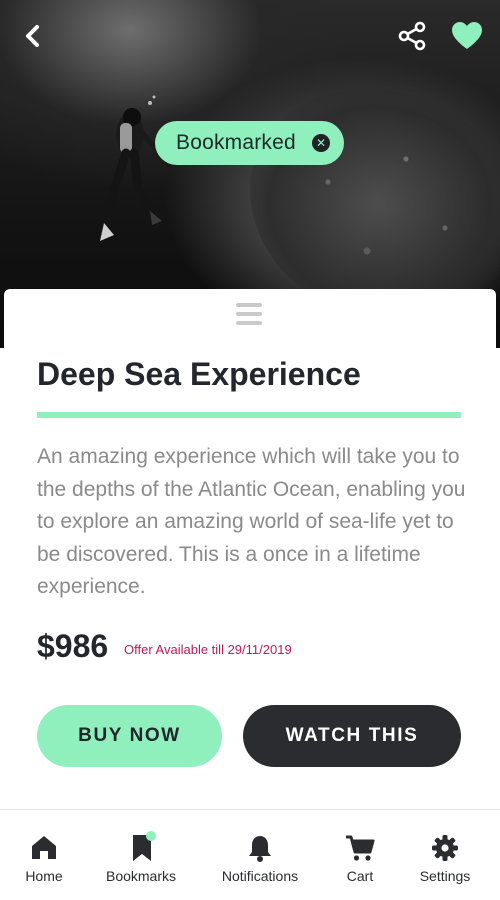  What do you see at coordinates (445, 876) in the screenshot?
I see `nav-label-settings: Settings` at bounding box center [445, 876].